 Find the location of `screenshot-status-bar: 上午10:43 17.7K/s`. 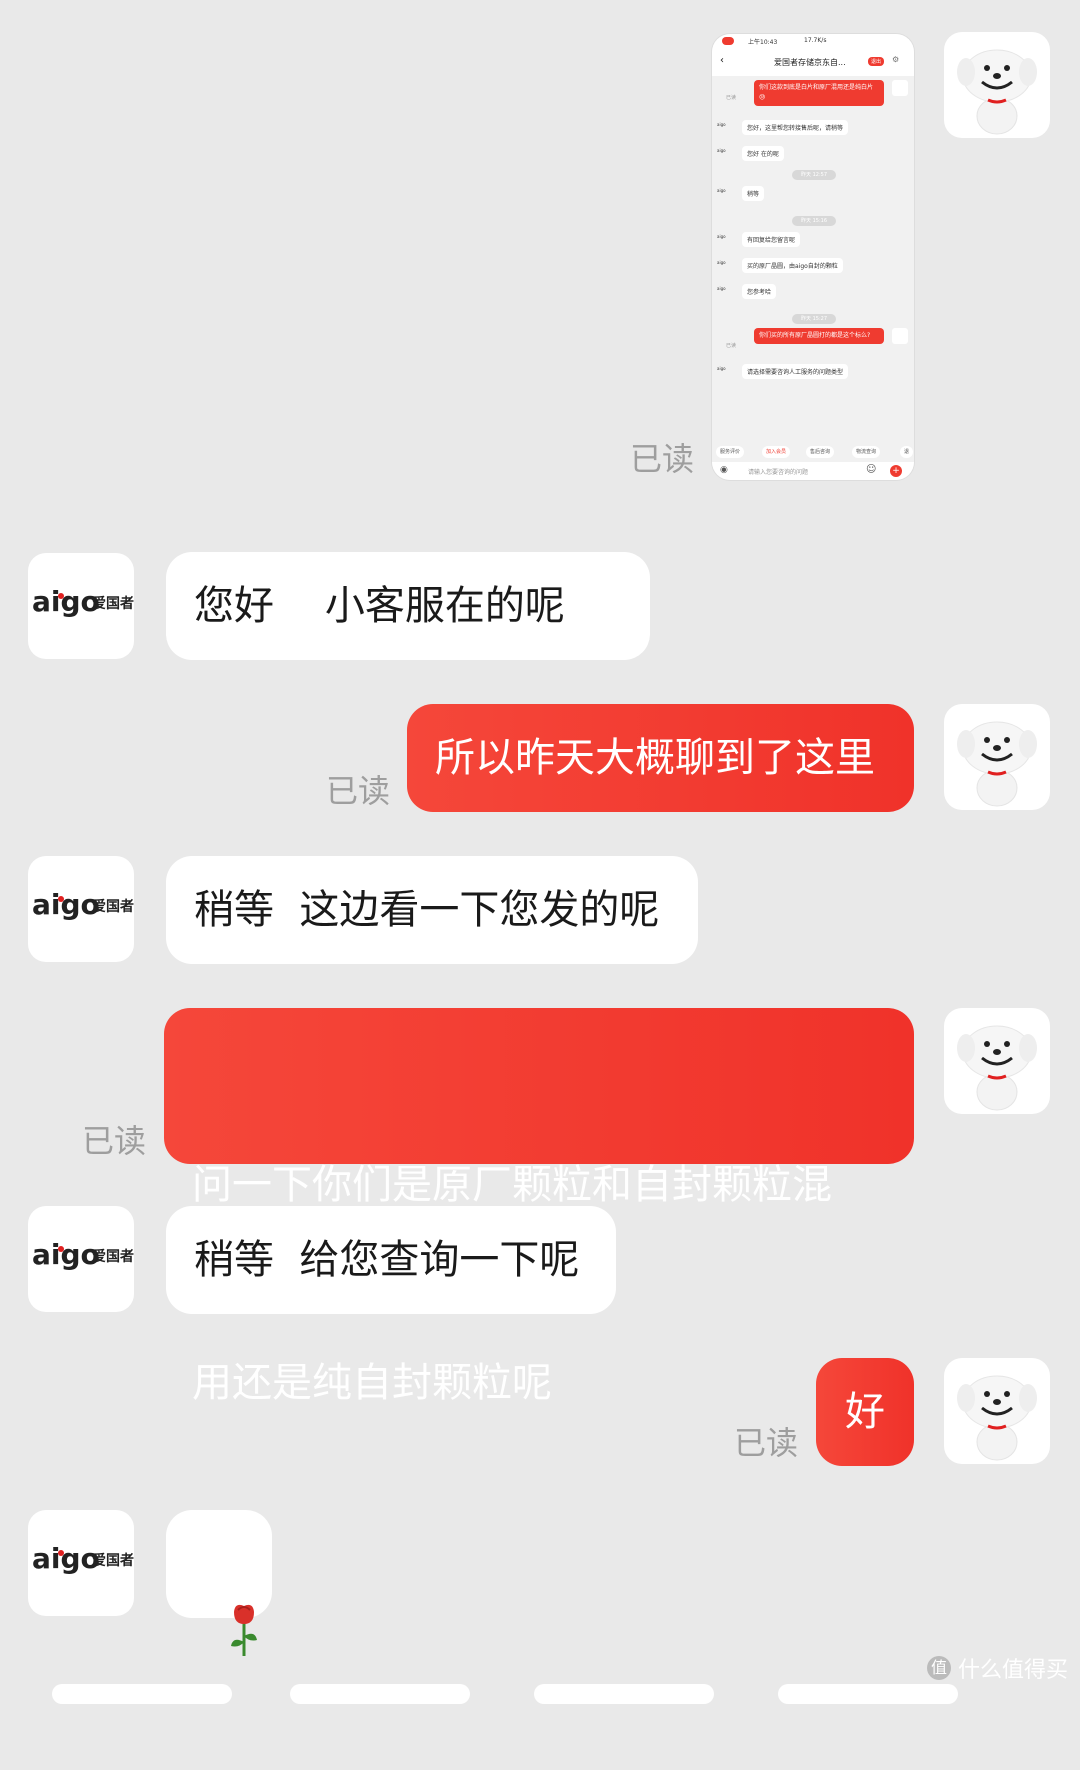

screenshot-status-bar: 上午10:43 17.7K/s is located at coordinates (813, 41).